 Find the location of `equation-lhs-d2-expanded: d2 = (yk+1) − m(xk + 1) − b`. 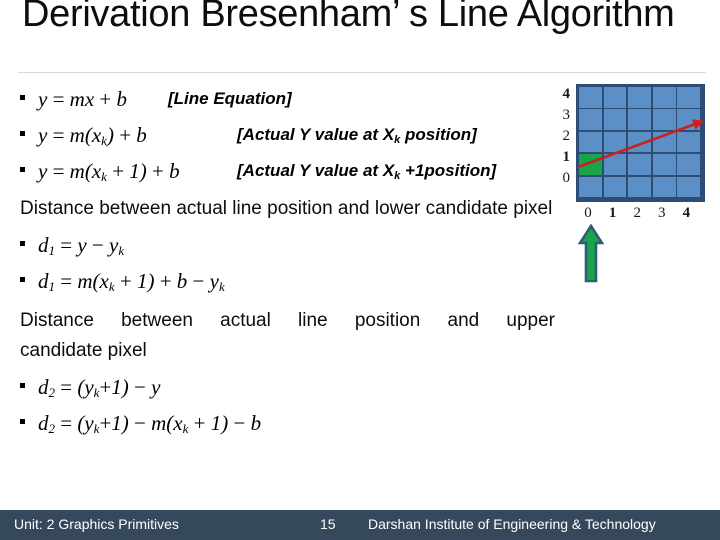

equation-lhs-d2-expanded: d2 = (yk+1) − m(xk + 1) − b is located at coordinates (150, 423).